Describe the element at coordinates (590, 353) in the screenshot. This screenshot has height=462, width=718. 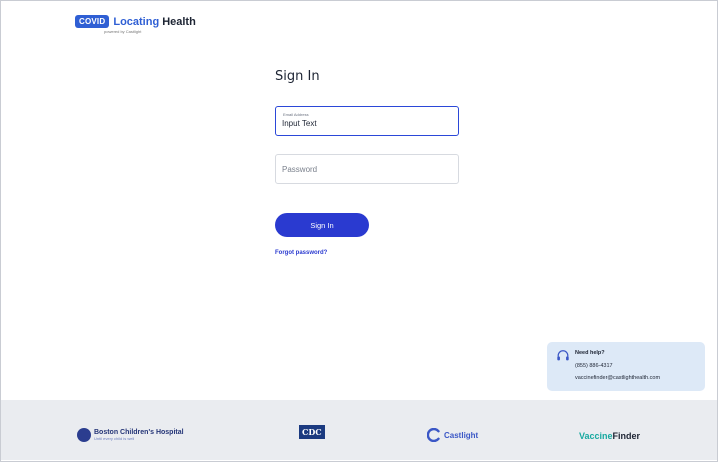
I see `help-title: Need help?` at that location.